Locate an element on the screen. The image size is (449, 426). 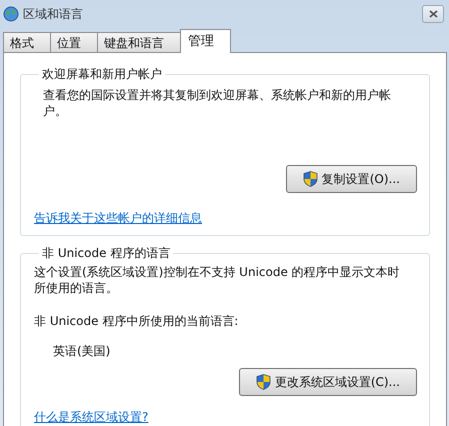
tab: 管理 is located at coordinates (205, 41).